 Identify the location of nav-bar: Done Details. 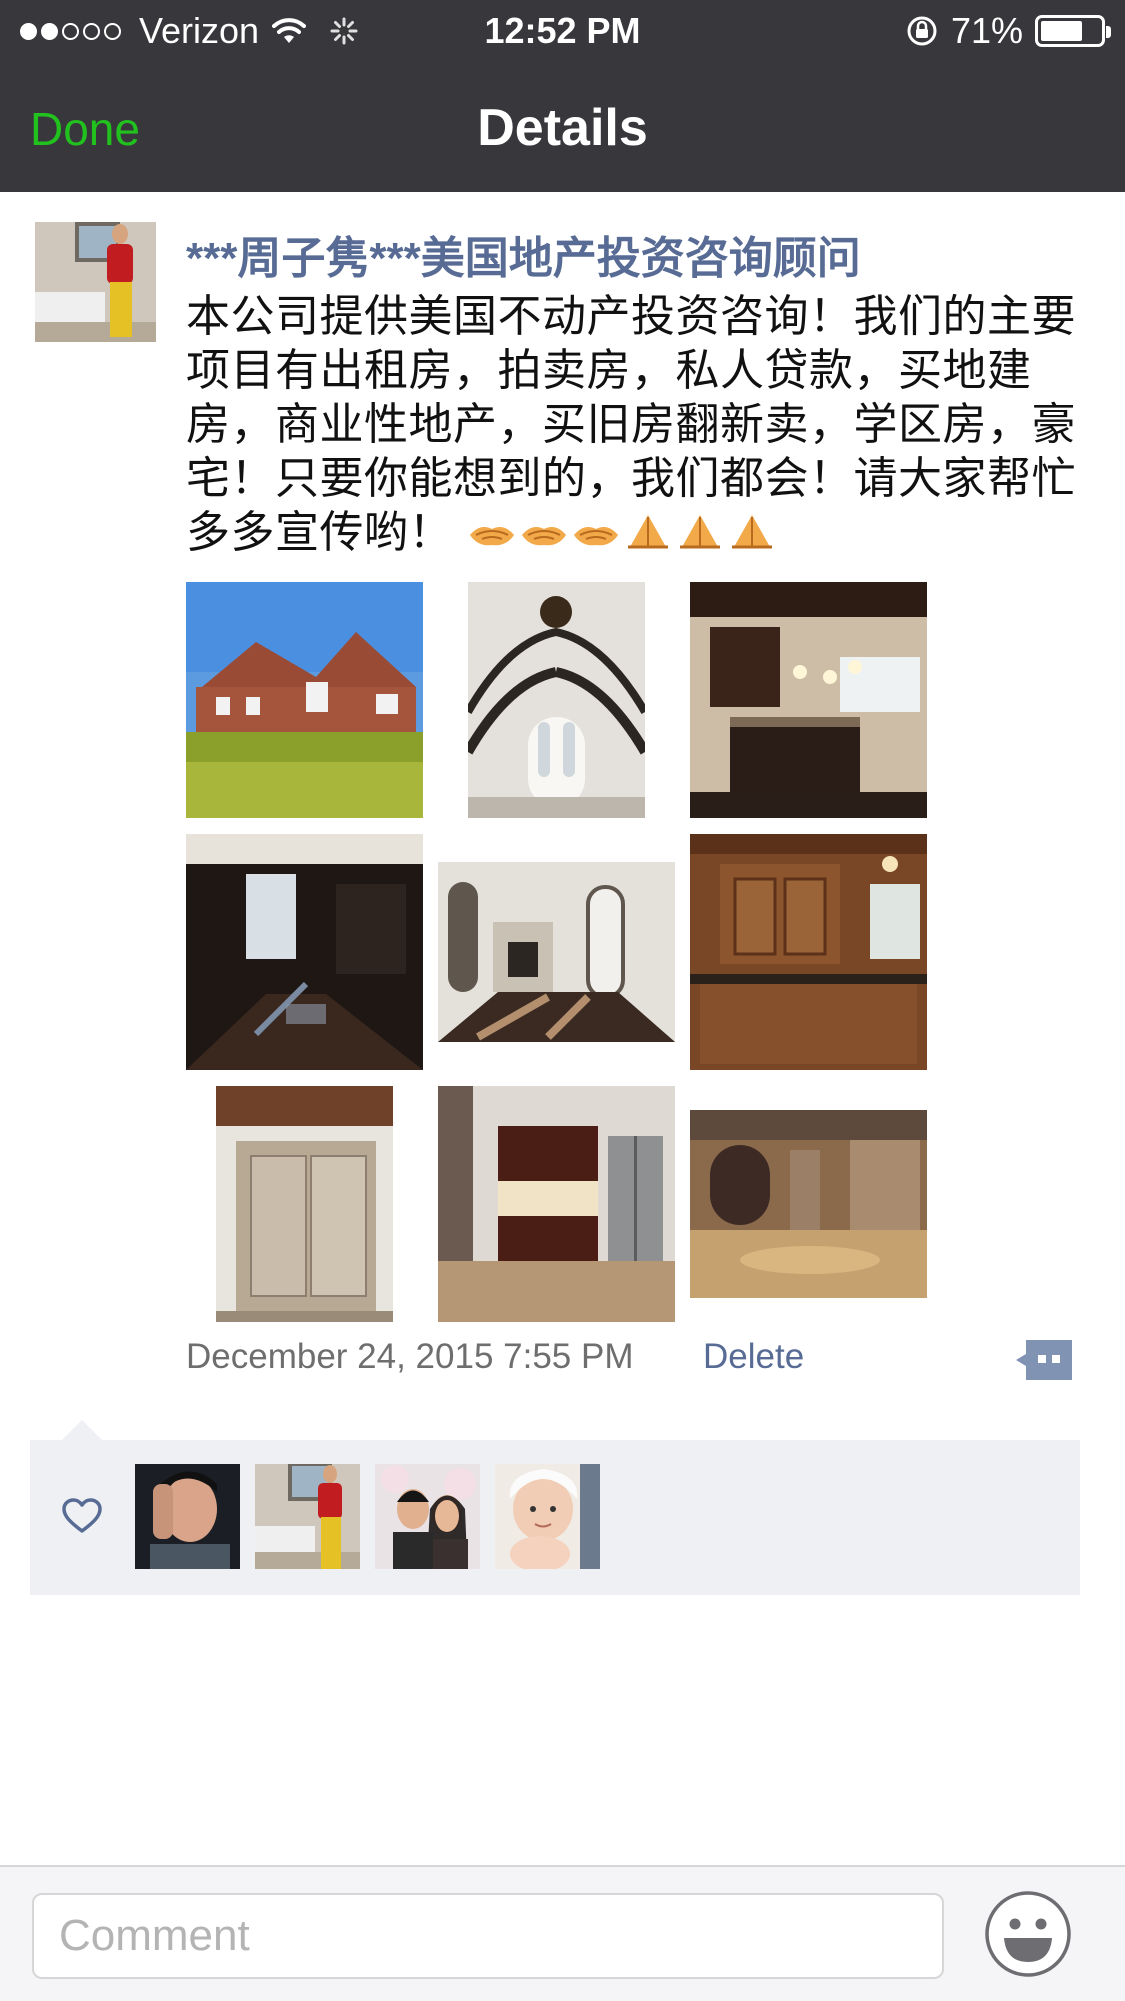
(562, 128).